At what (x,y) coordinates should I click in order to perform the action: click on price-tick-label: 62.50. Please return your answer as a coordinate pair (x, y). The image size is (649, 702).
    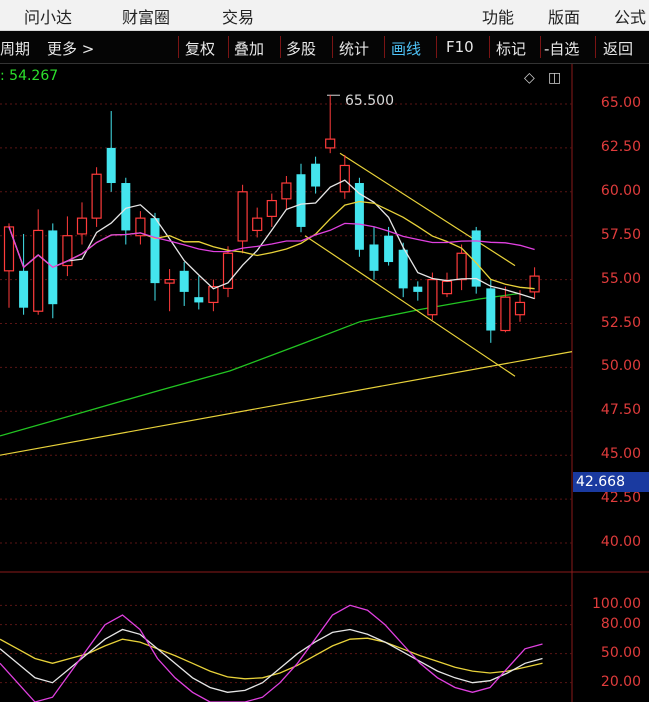
    Looking at the image, I should click on (620, 146).